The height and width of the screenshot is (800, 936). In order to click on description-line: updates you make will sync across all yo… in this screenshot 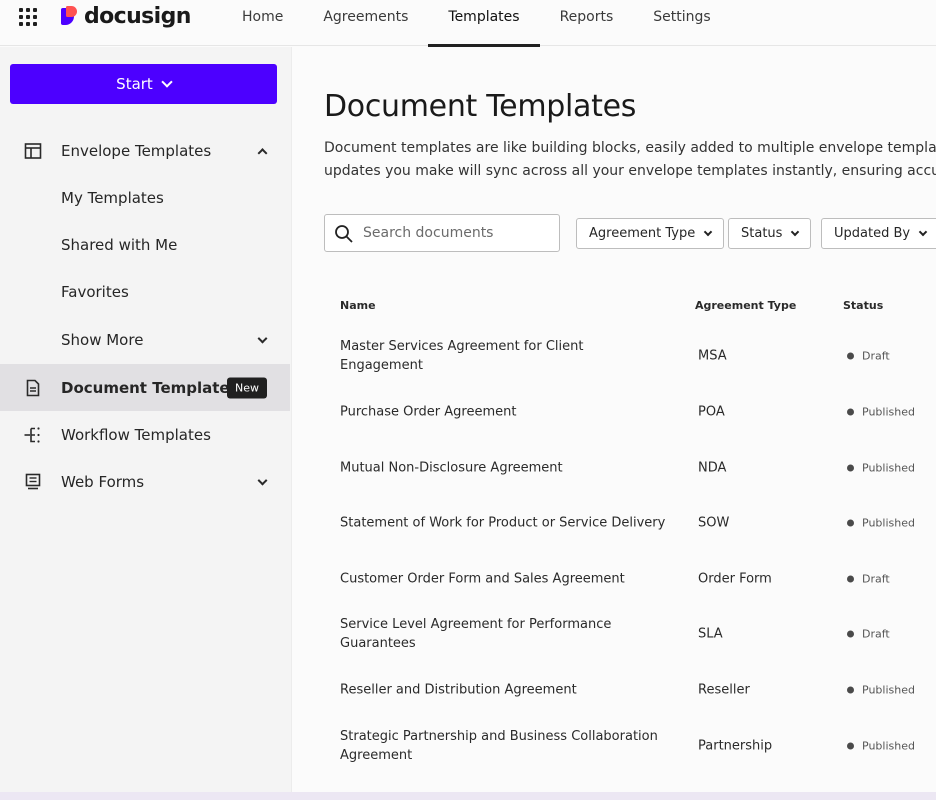, I will do `click(630, 171)`.